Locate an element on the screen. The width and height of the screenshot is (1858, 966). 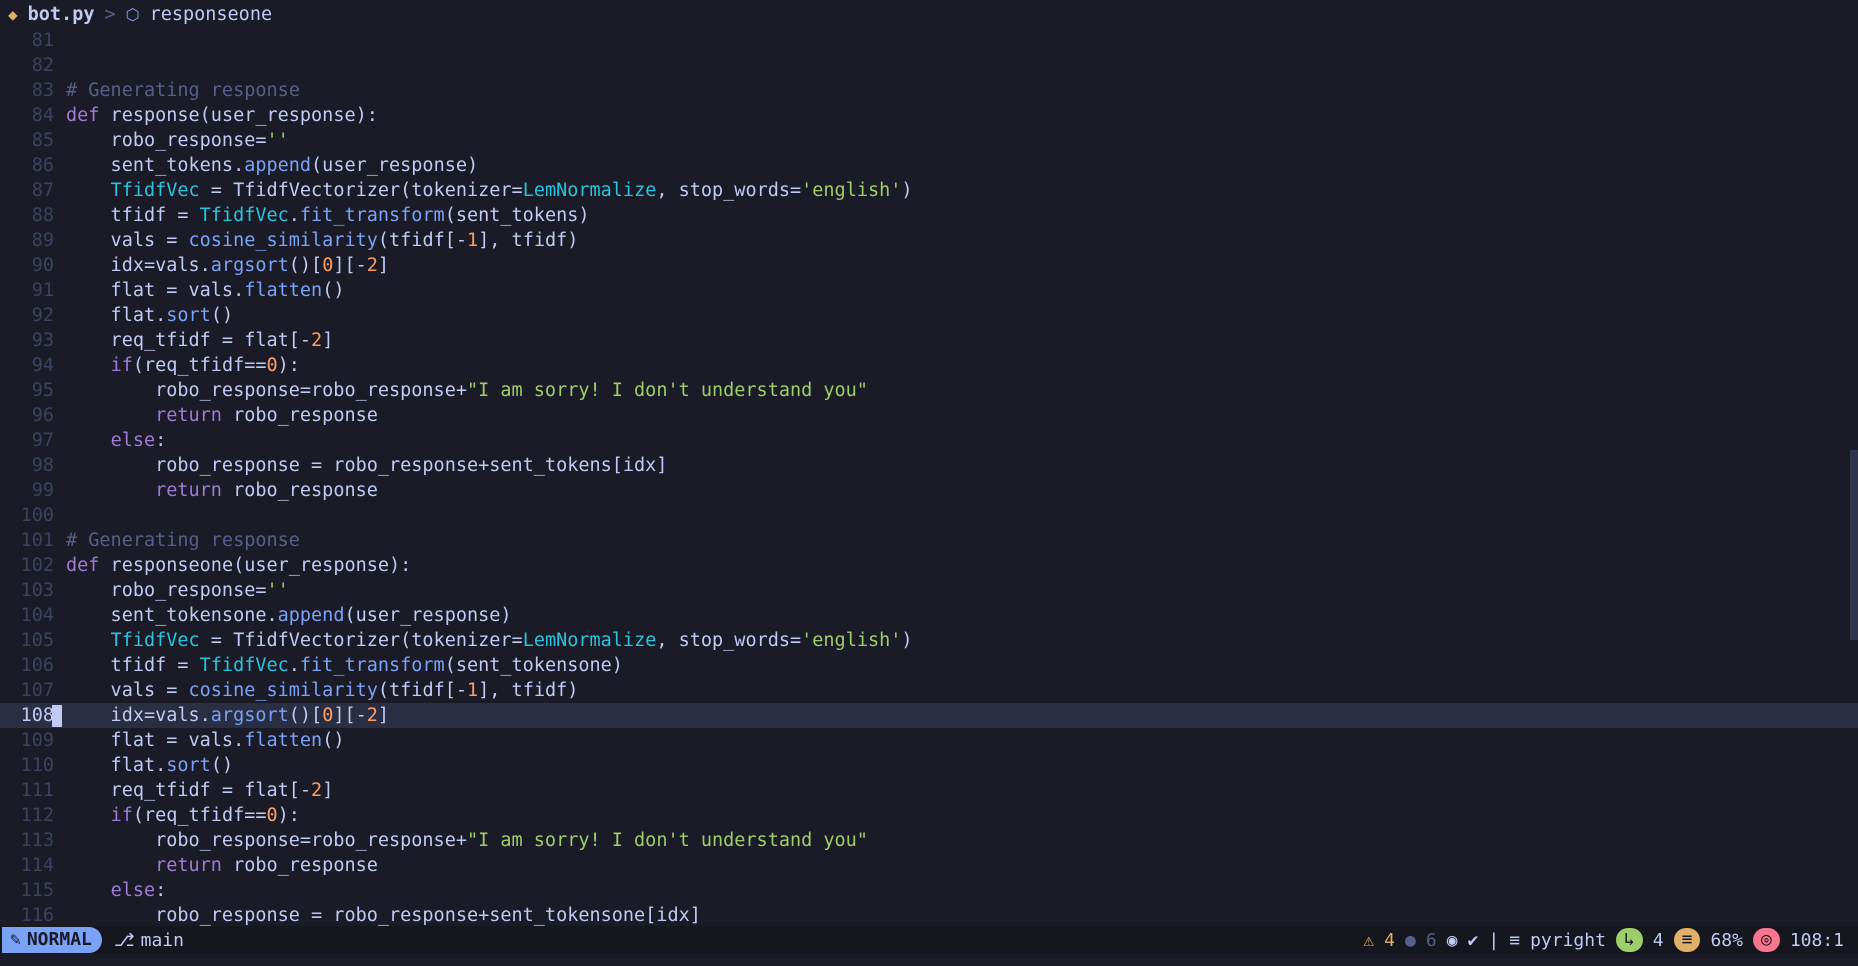
location-icon: ◎ is located at coordinates (1766, 940).